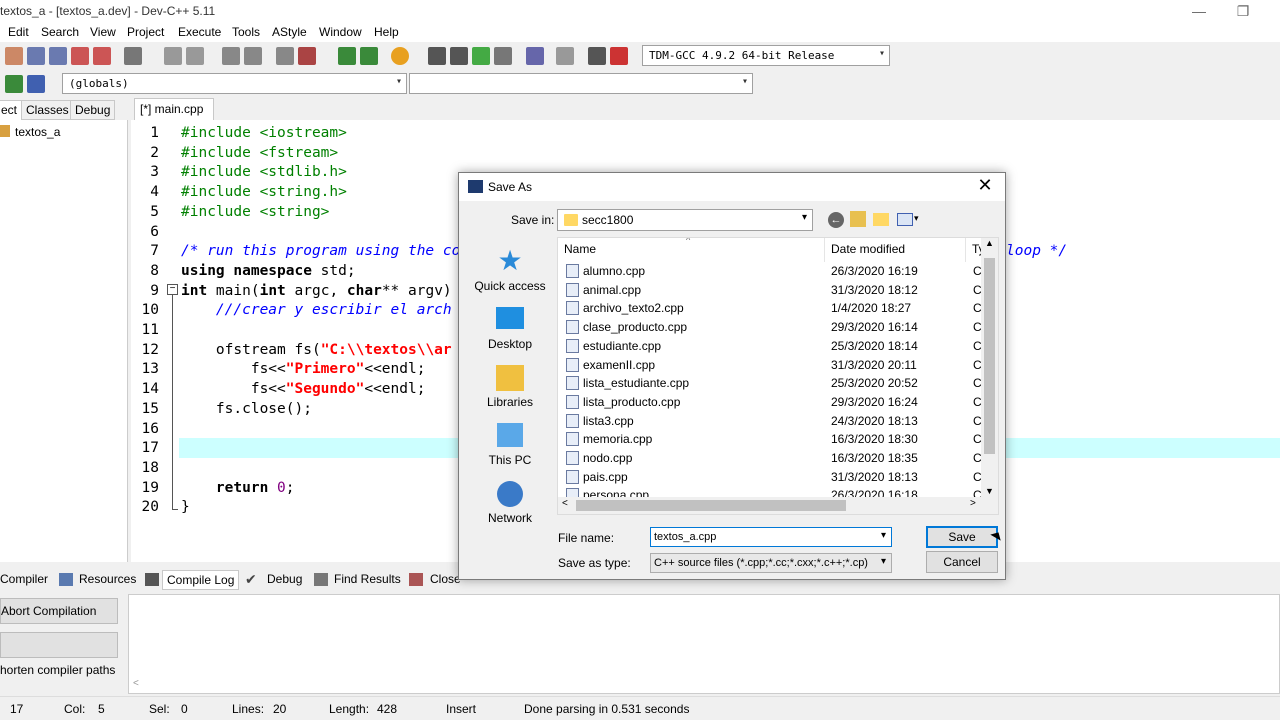 This screenshot has width=1280, height=720. I want to click on member-select: ▾, so click(581, 83).